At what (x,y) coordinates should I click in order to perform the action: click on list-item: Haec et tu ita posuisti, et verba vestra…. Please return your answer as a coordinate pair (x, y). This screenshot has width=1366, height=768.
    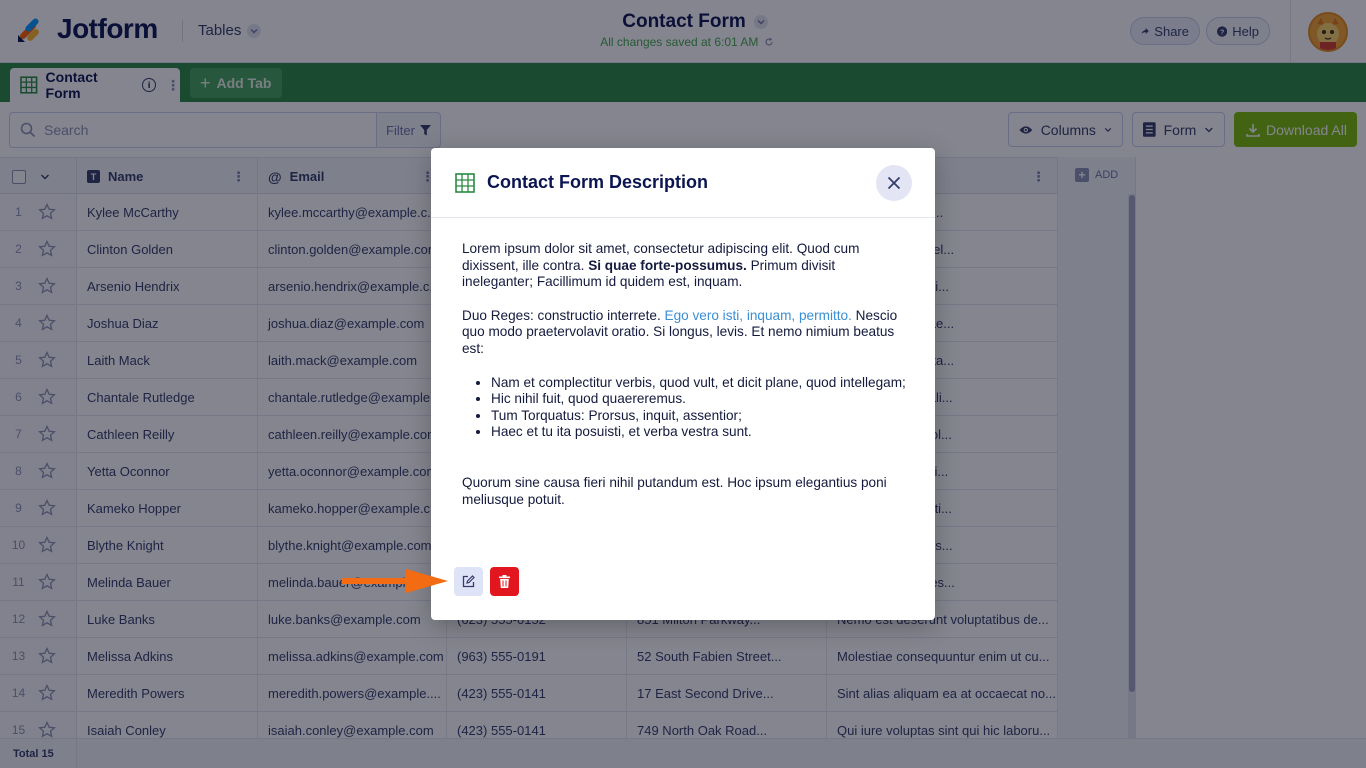
    Looking at the image, I should click on (699, 432).